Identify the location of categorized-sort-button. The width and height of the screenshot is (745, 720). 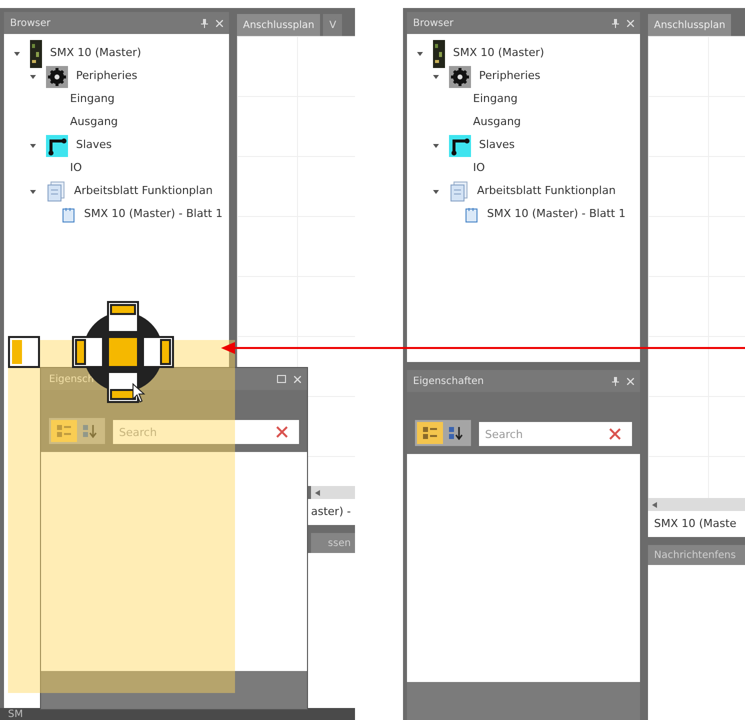
(430, 433).